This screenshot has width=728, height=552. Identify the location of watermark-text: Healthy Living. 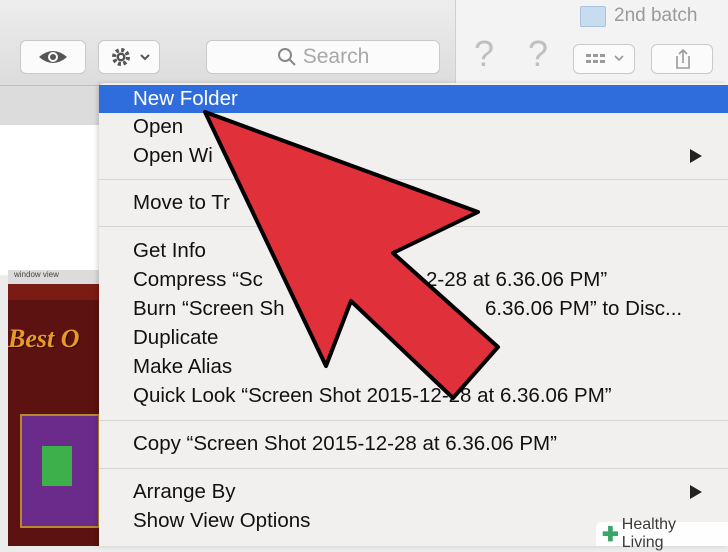
(649, 533).